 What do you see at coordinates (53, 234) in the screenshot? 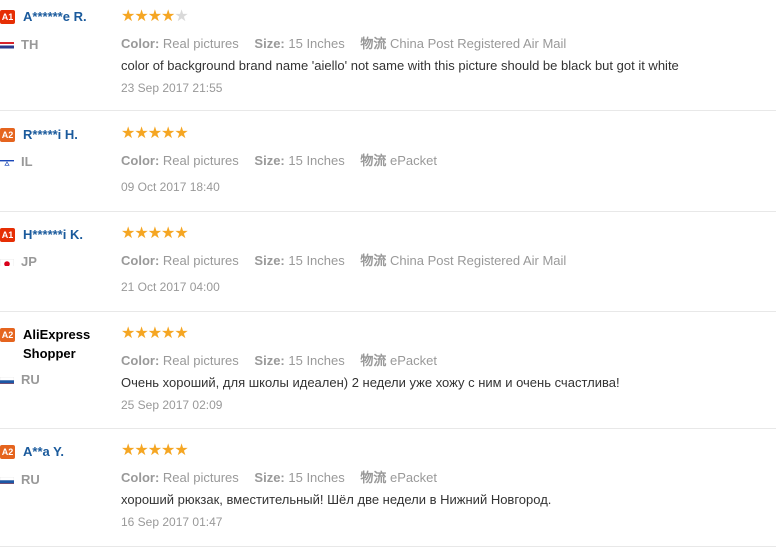
I see `buyer-name: H******i K.` at bounding box center [53, 234].